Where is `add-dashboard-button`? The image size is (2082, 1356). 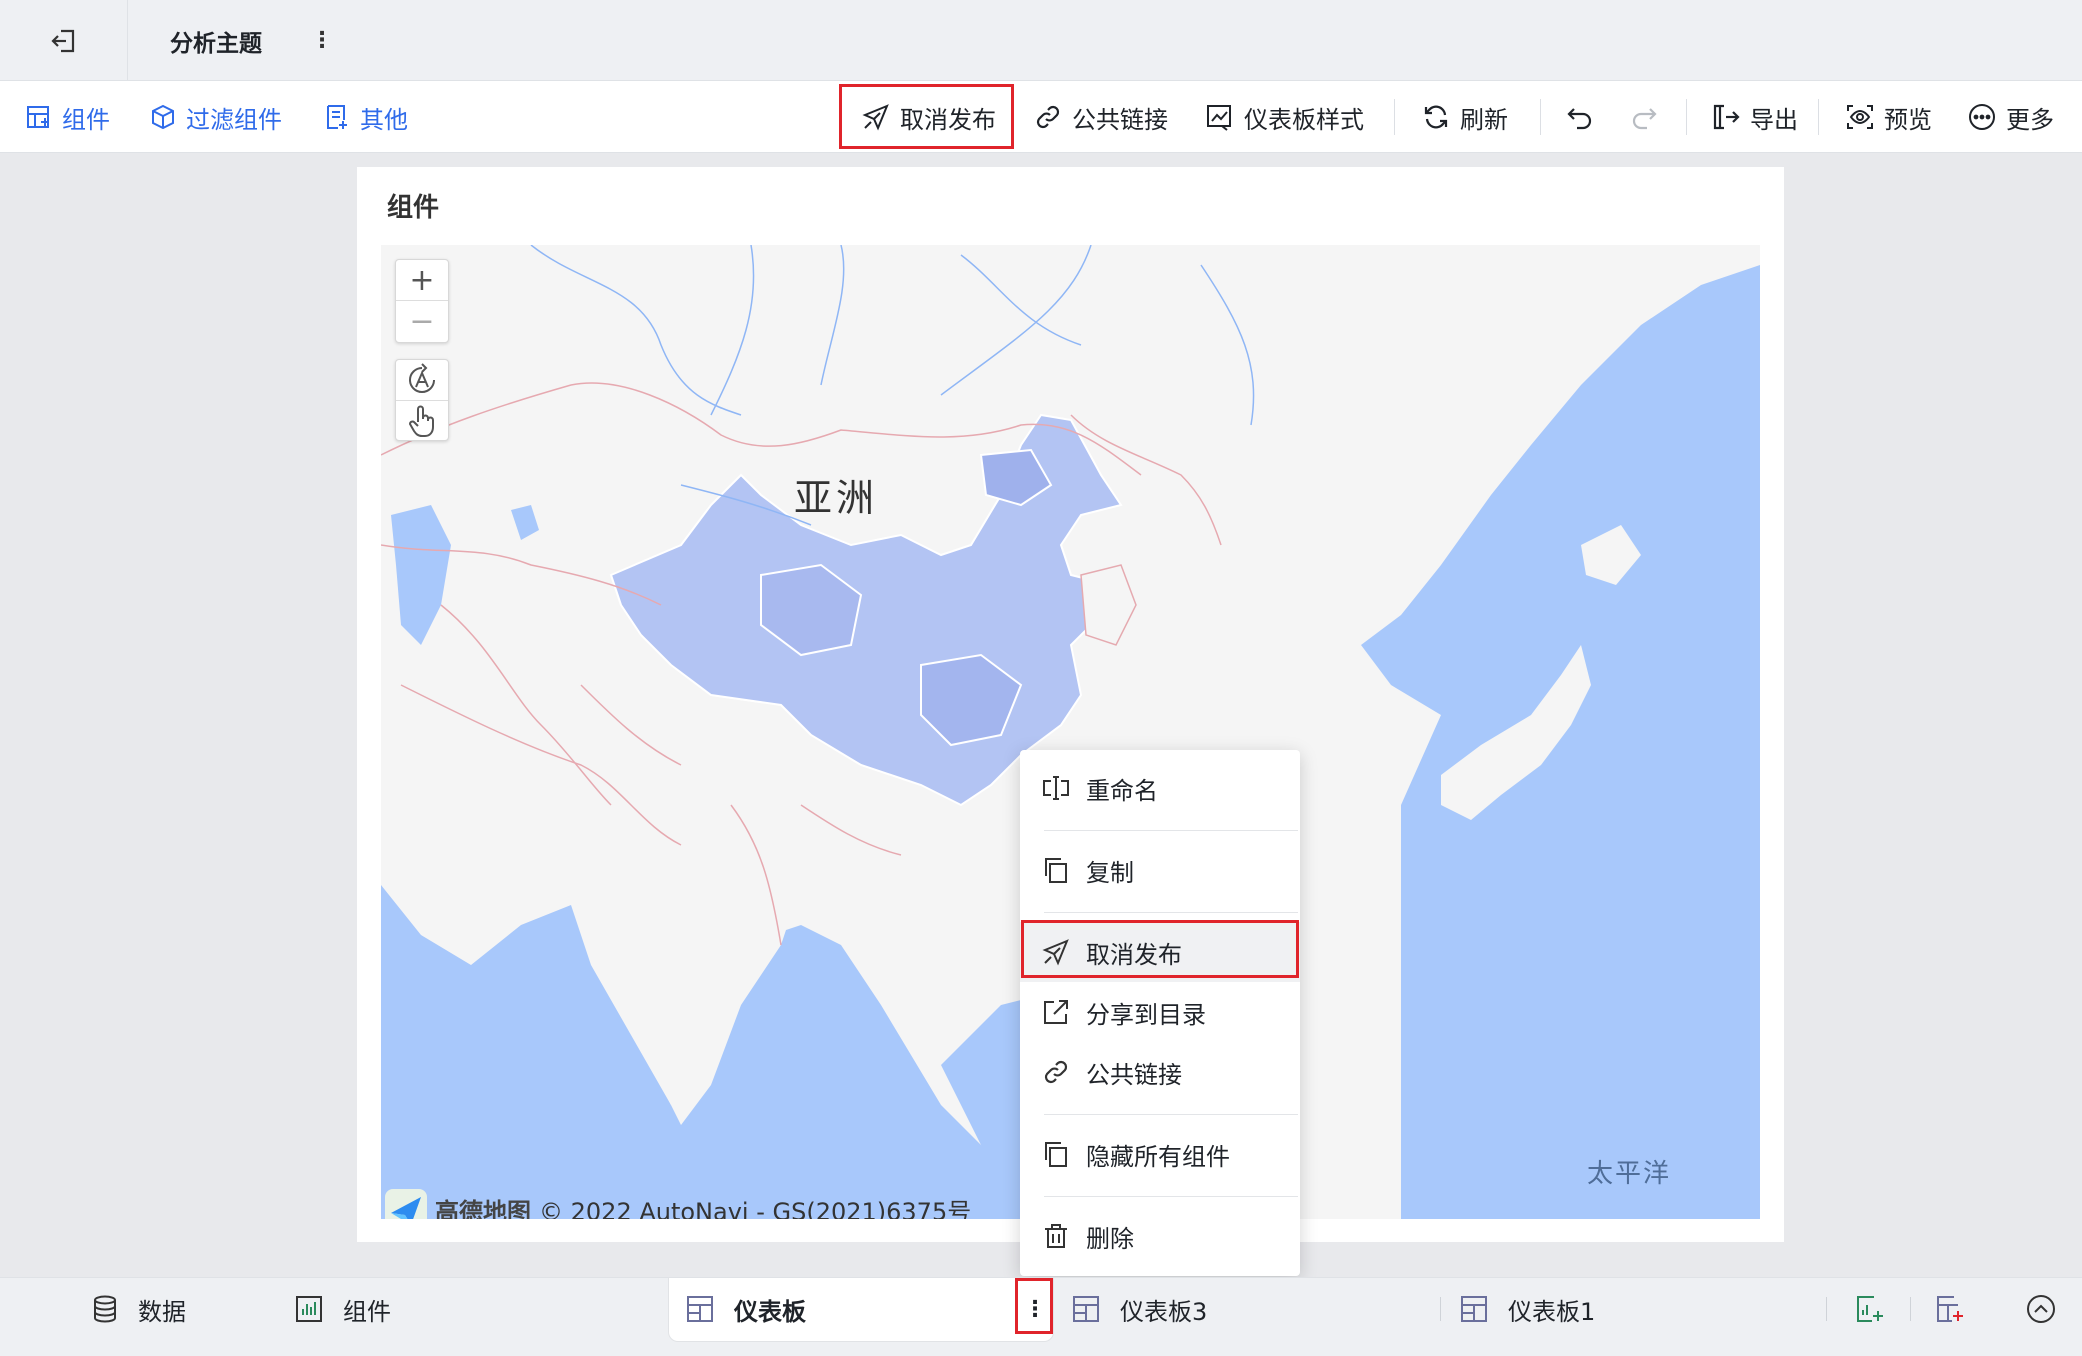 add-dashboard-button is located at coordinates (1950, 1309).